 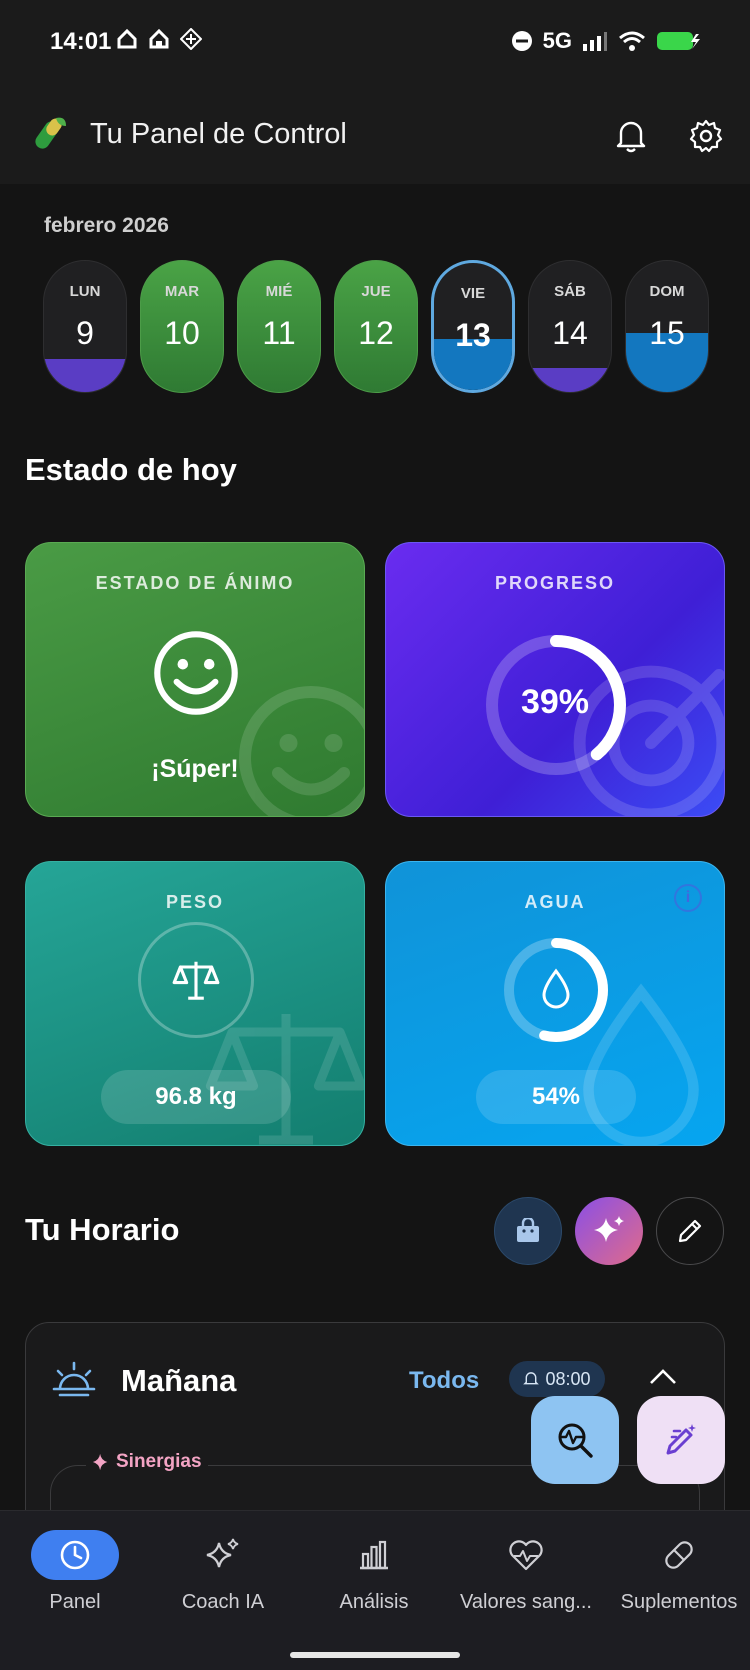 What do you see at coordinates (555, 702) in the screenshot?
I see `progress-value: 39%` at bounding box center [555, 702].